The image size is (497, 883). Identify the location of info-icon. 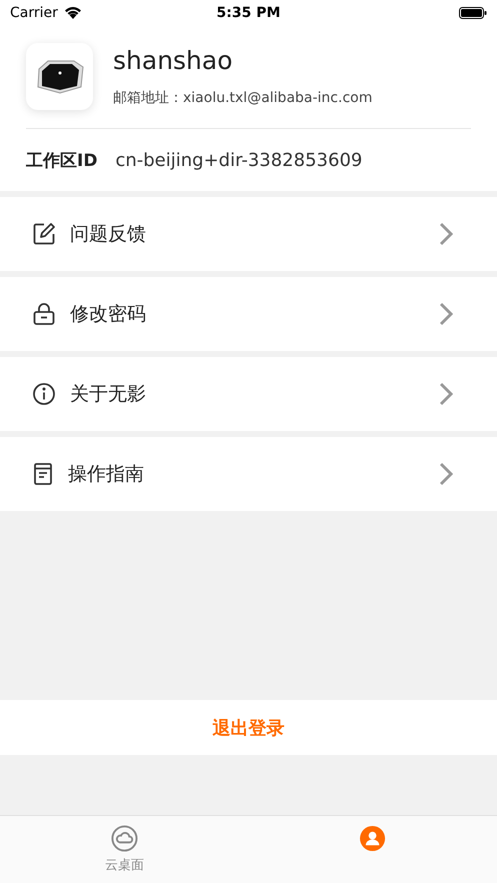
(44, 394).